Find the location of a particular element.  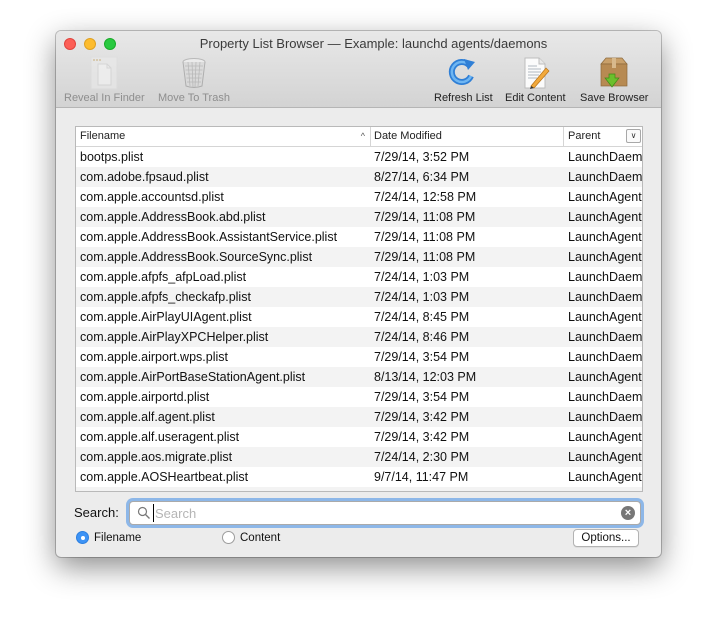

scope-filename-label: Filename is located at coordinates (118, 537).